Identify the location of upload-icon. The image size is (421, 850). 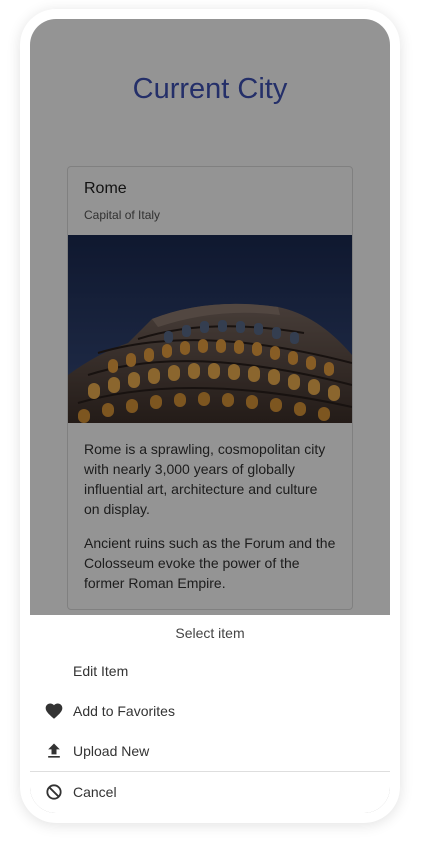
(54, 750).